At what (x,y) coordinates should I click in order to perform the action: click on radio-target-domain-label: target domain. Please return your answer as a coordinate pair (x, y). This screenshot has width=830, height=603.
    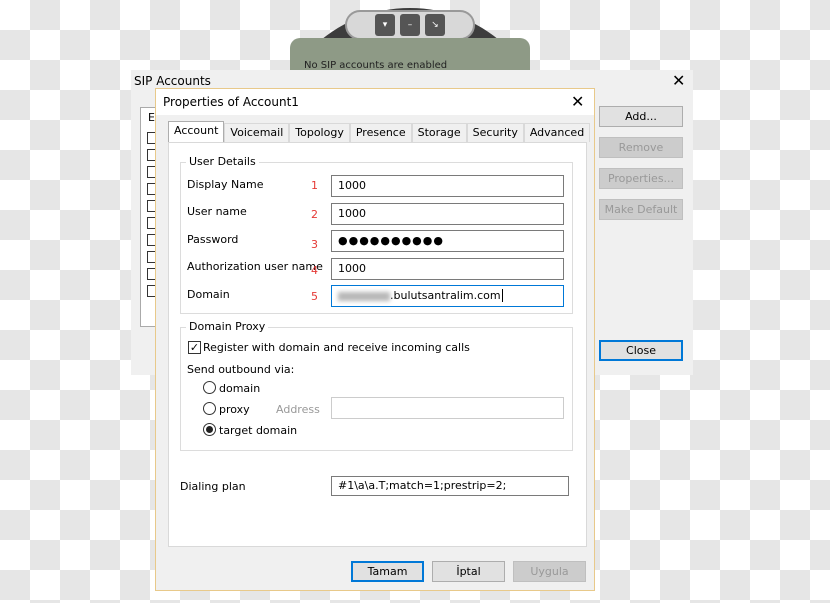
    Looking at the image, I should click on (258, 430).